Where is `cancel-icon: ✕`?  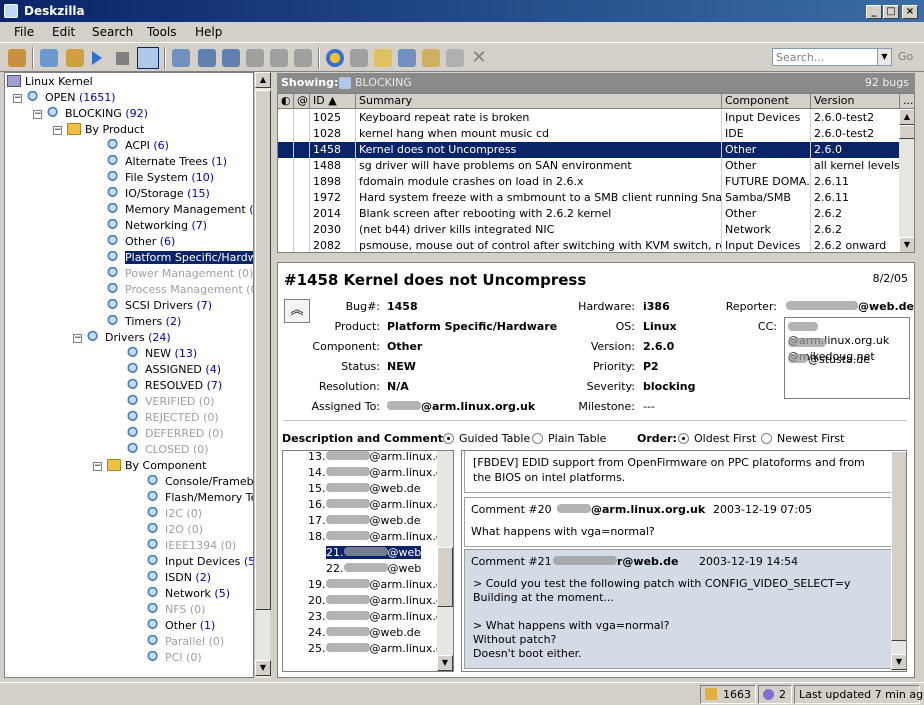
cancel-icon: ✕ is located at coordinates (479, 58).